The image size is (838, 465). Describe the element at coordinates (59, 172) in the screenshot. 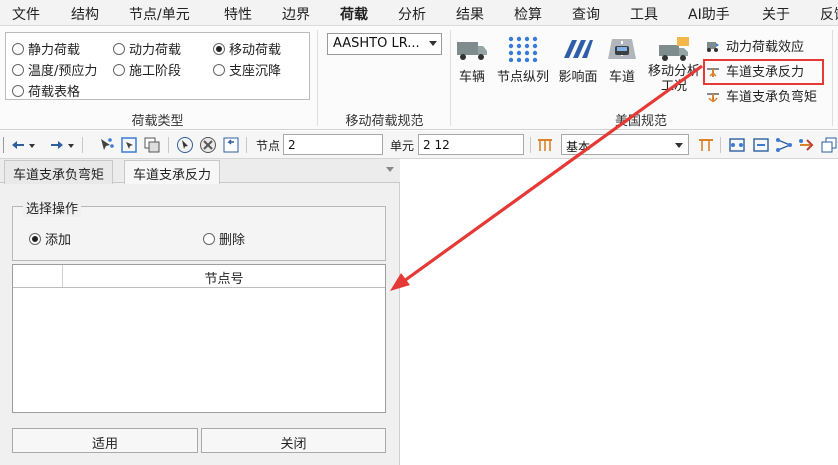

I see `tab-lane-support-negative-moment: 车道支承负弯矩` at that location.